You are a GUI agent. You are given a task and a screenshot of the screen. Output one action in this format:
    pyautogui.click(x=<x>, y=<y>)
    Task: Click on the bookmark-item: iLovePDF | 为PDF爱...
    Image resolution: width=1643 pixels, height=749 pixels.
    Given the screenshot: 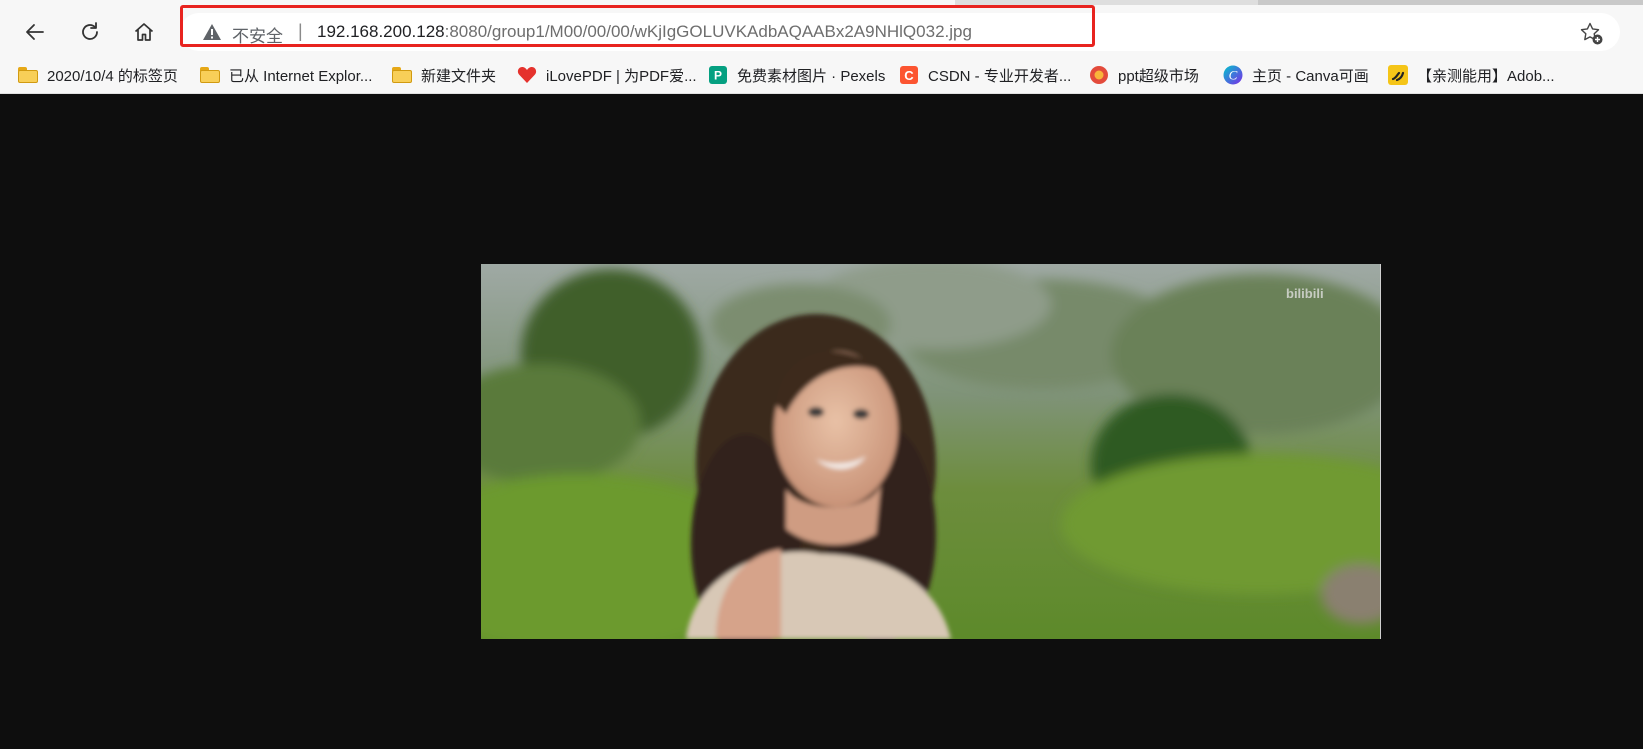 What is the action you would take?
    pyautogui.click(x=607, y=75)
    